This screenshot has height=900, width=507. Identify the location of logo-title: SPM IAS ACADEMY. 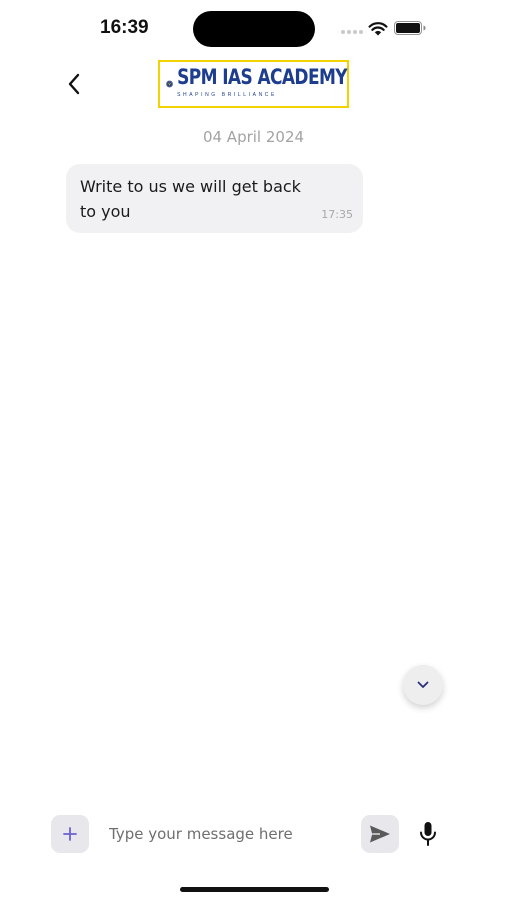
(262, 78).